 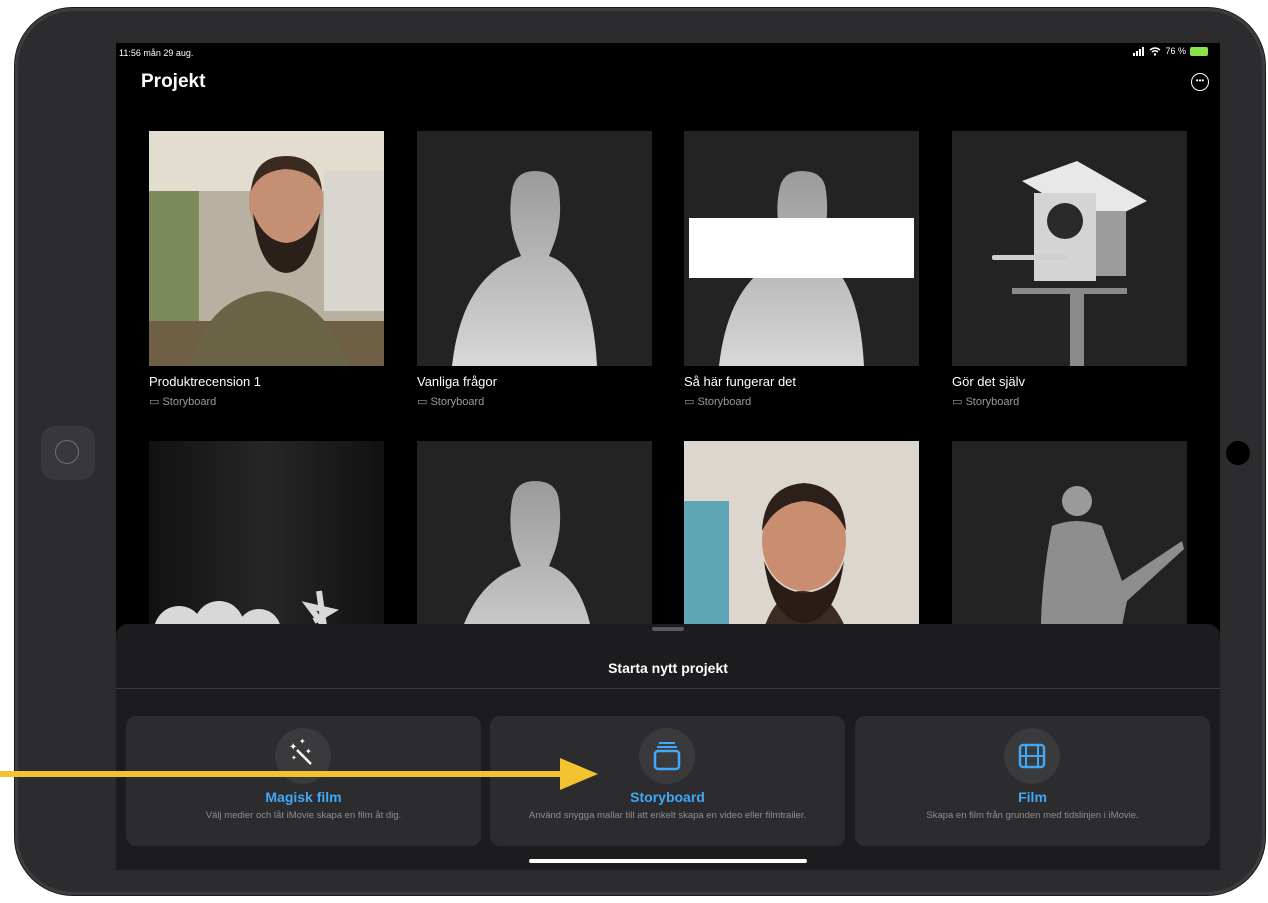 What do you see at coordinates (1200, 82) in the screenshot?
I see `more-options-icon: •••` at bounding box center [1200, 82].